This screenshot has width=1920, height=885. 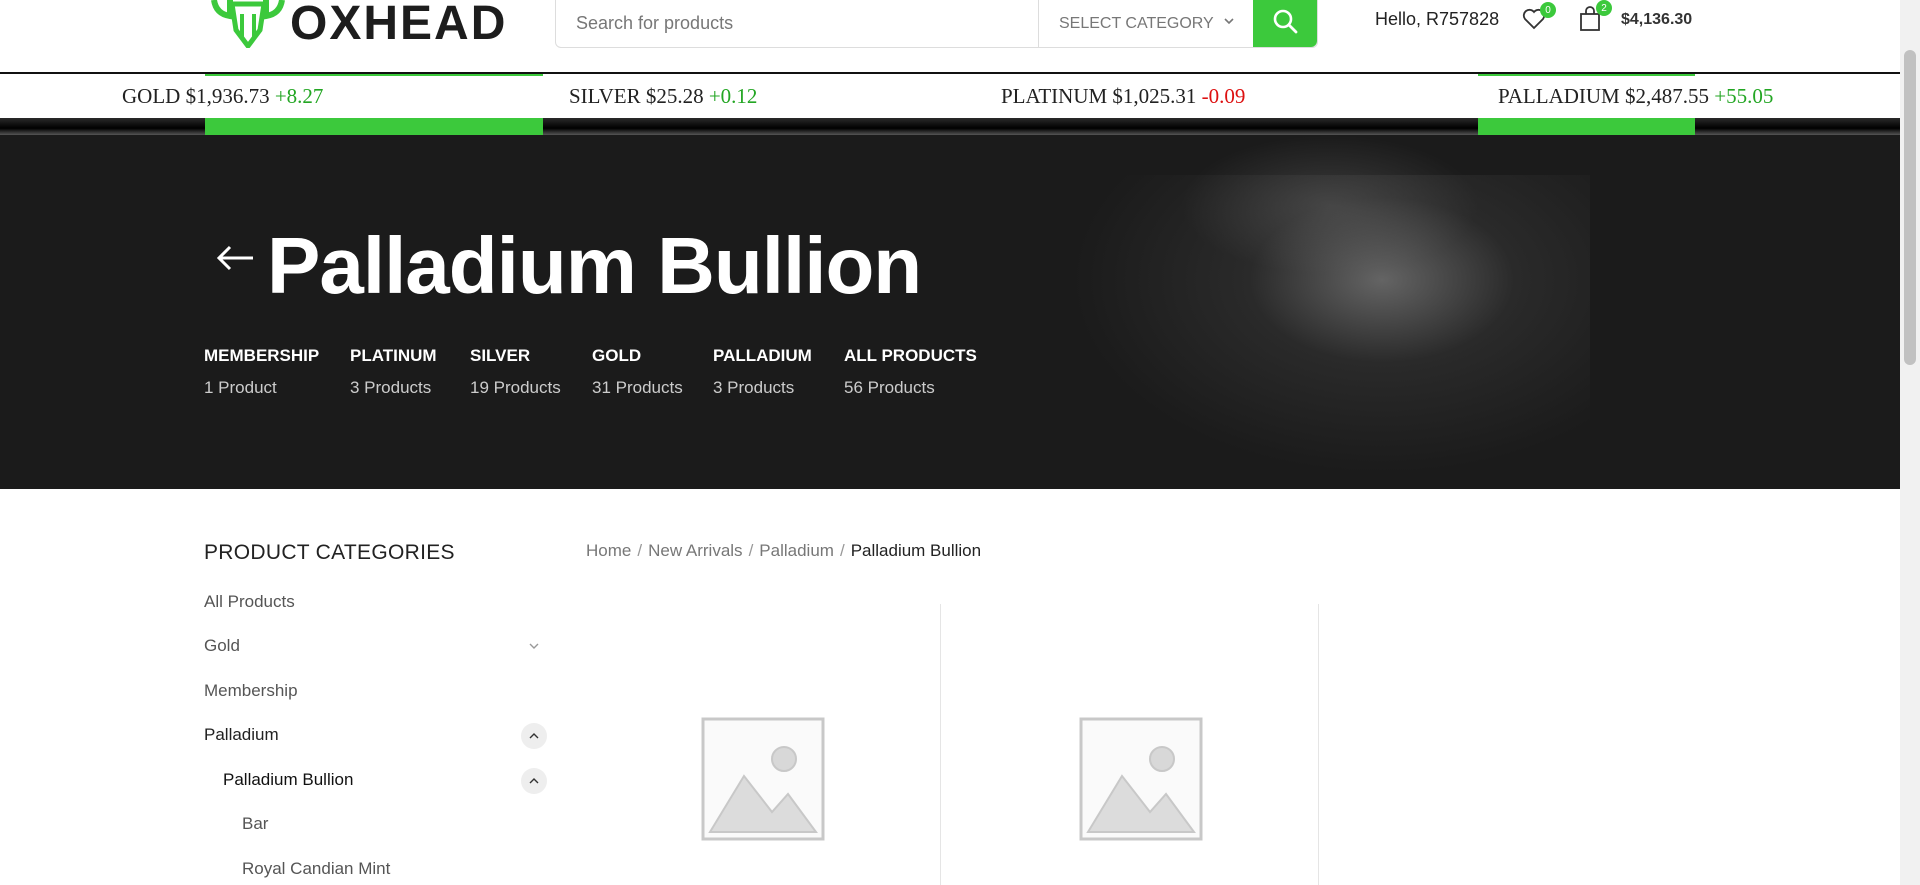 I want to click on ox-head-logo-icon, so click(x=248, y=25).